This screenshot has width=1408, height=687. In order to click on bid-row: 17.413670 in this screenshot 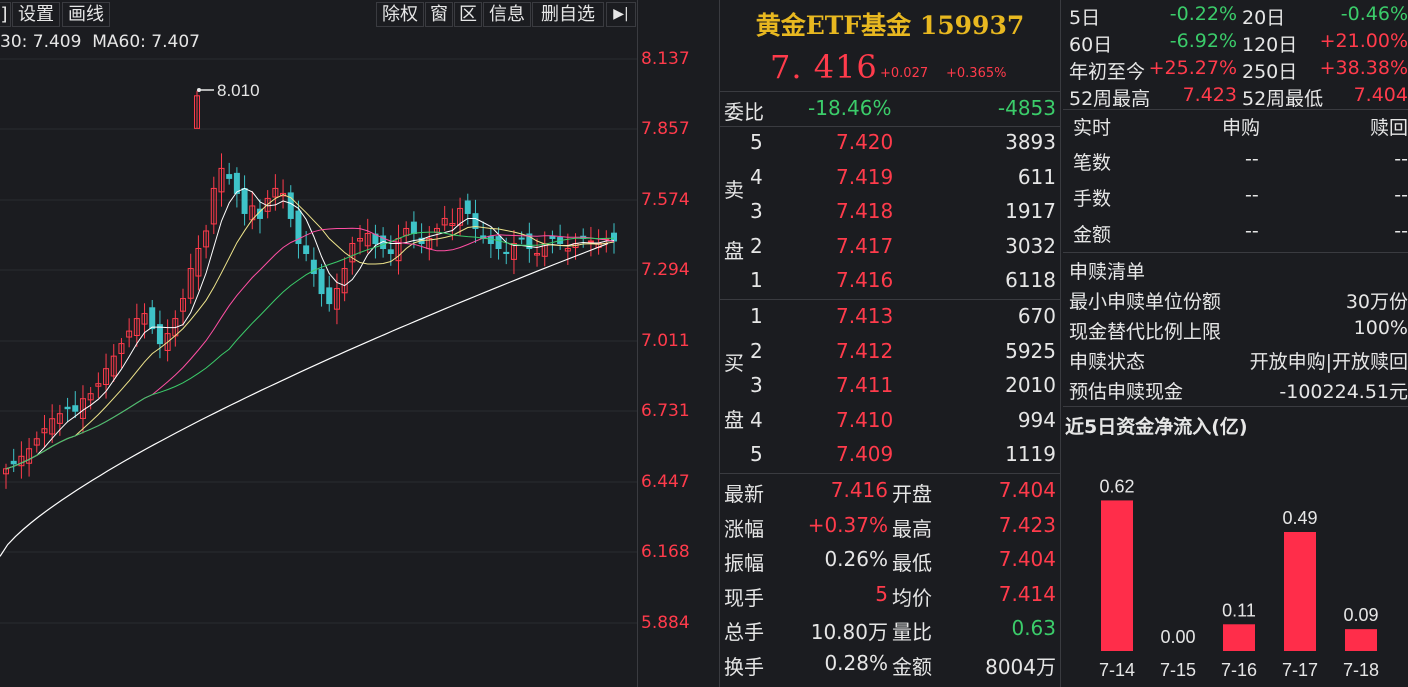, I will do `click(890, 317)`.